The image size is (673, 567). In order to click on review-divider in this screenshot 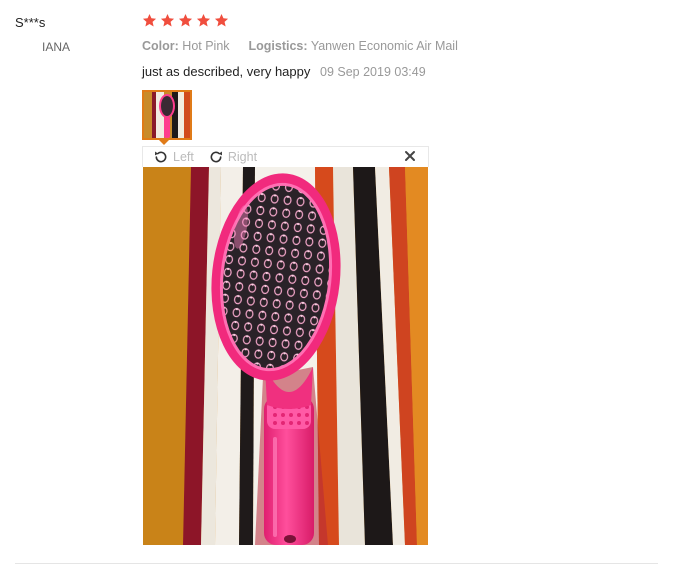, I will do `click(336, 563)`.